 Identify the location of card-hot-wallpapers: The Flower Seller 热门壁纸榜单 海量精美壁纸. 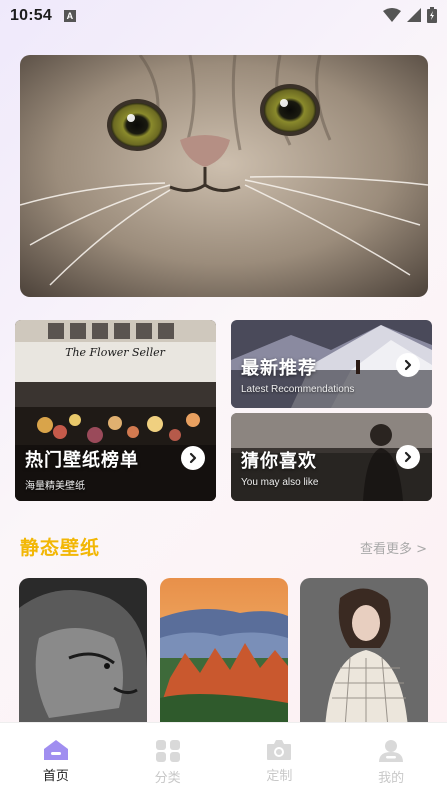
(115, 410).